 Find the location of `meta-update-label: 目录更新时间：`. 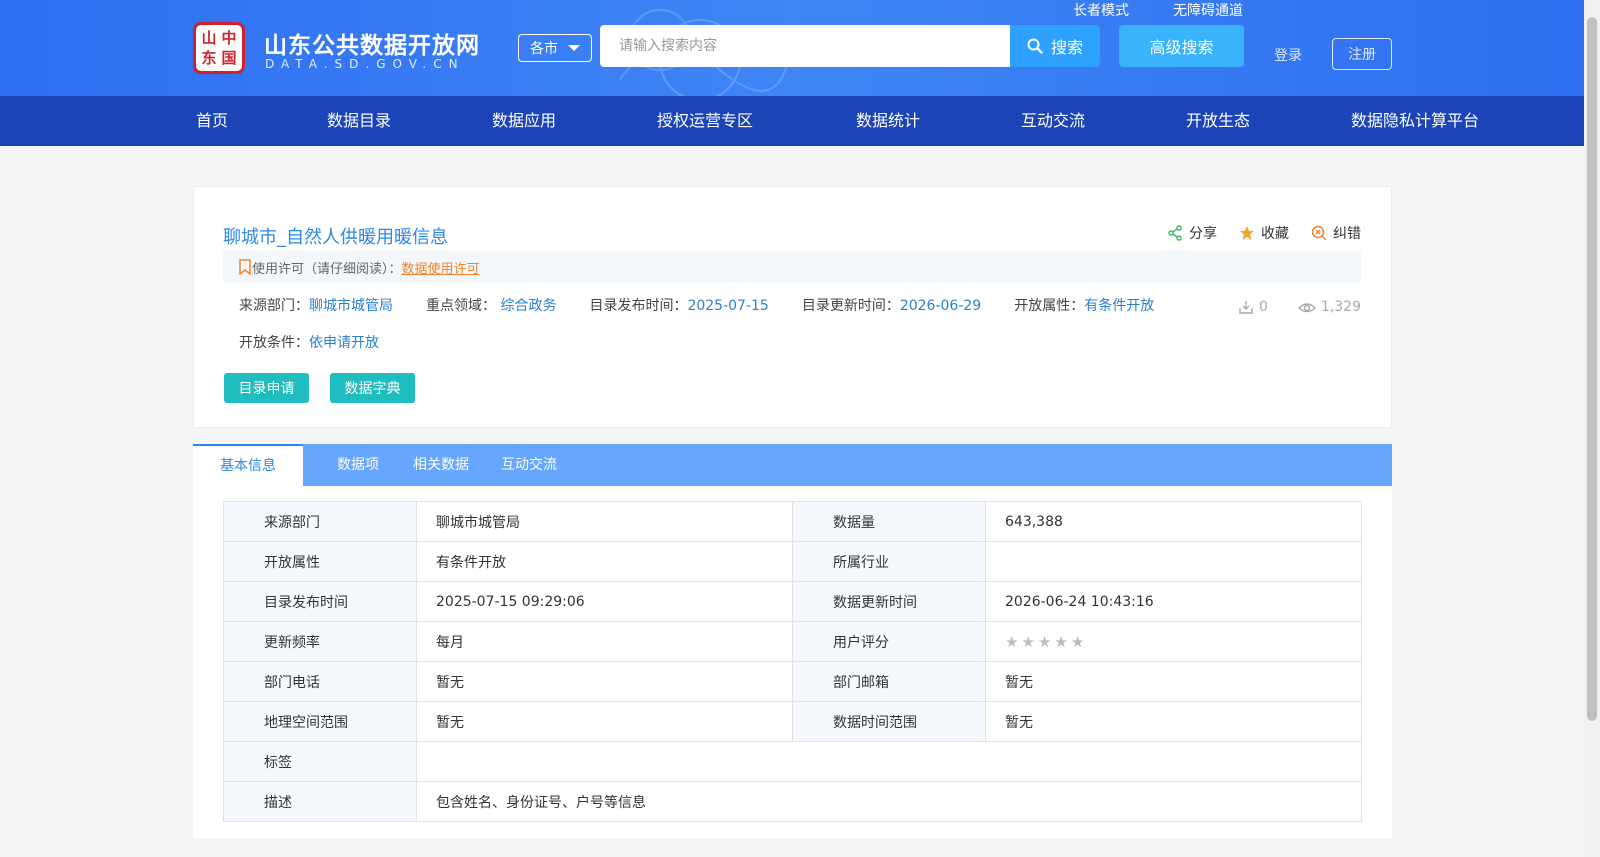

meta-update-label: 目录更新时间： is located at coordinates (850, 306).